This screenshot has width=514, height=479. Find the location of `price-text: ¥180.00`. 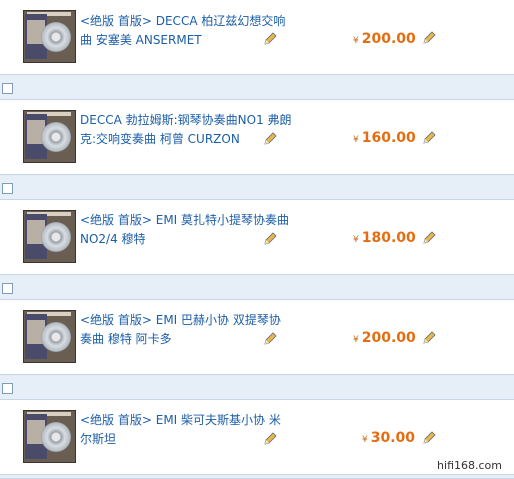

price-text: ¥180.00 is located at coordinates (384, 238).